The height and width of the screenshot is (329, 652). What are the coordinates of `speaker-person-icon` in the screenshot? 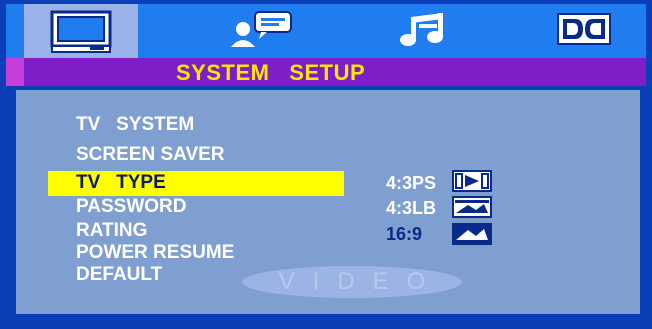 It's located at (262, 31).